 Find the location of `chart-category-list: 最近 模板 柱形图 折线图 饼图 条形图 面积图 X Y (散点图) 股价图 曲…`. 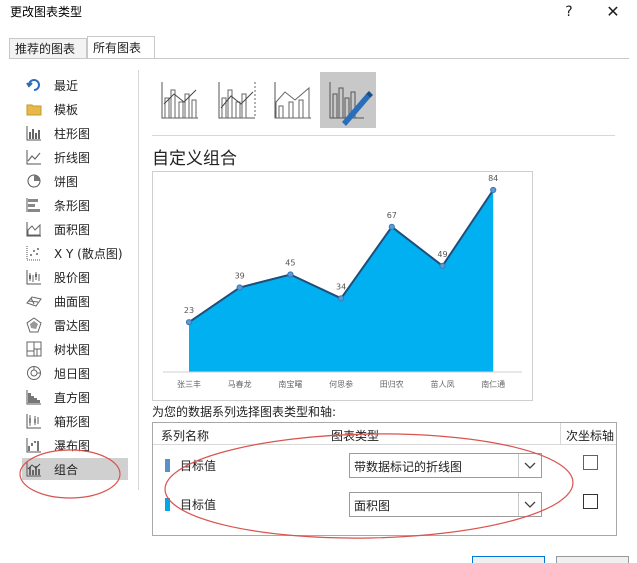

chart-category-list: 最近 模板 柱形图 折线图 饼图 条形图 面积图 X Y (散点图) 股价图 曲… is located at coordinates (78, 280).